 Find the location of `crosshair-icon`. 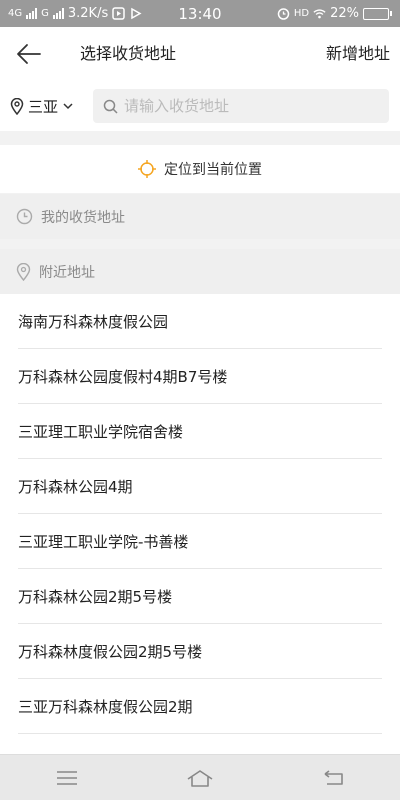

crosshair-icon is located at coordinates (147, 169).